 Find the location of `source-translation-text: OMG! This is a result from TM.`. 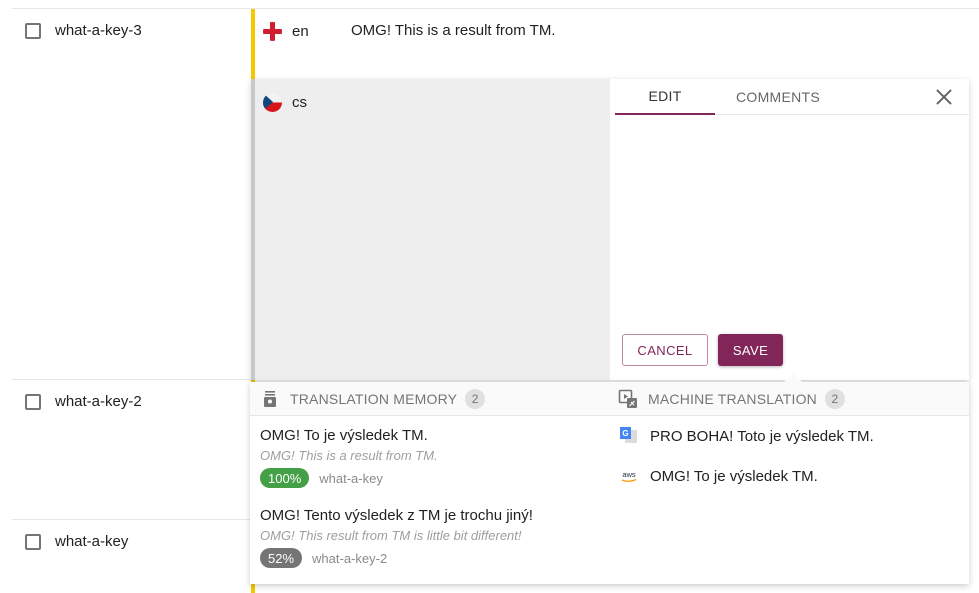

source-translation-text: OMG! This is a result from TM. is located at coordinates (453, 30).